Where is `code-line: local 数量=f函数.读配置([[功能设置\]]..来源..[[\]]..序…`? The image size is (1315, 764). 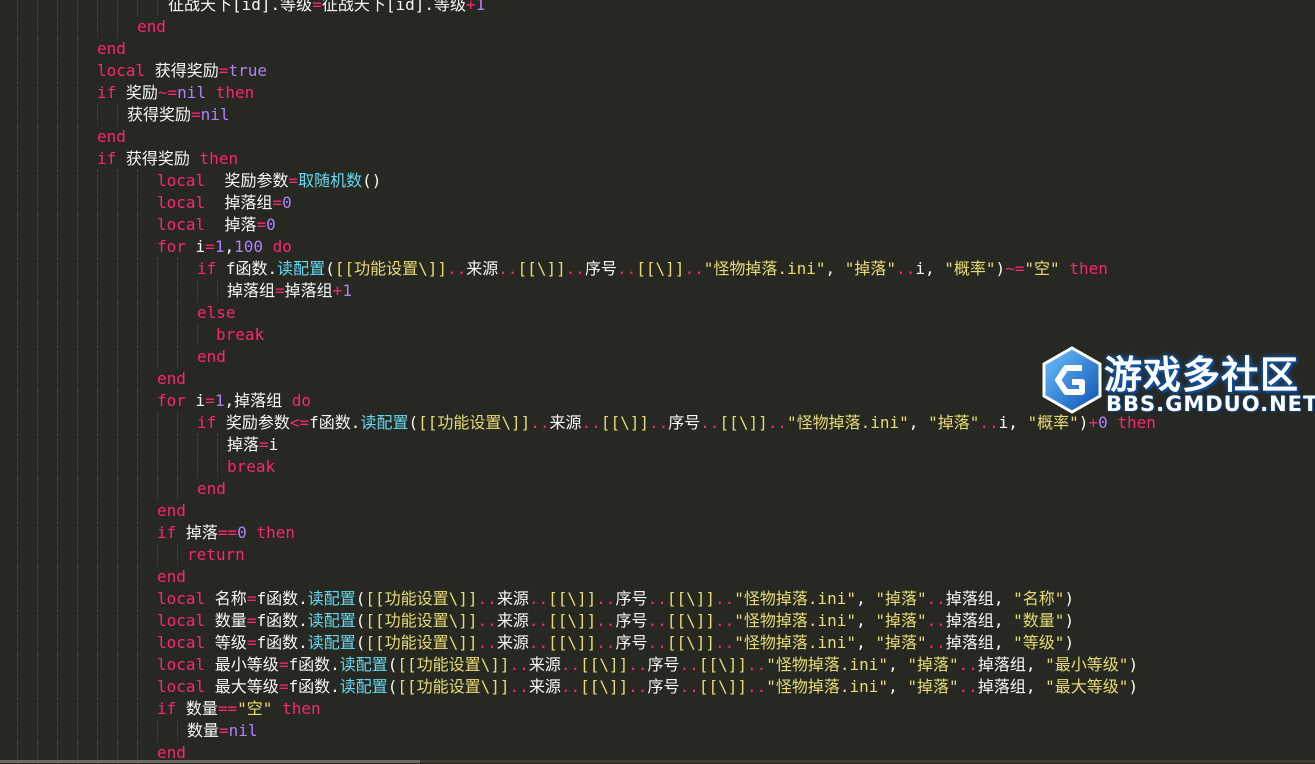 code-line: local 数量=f函数.读配置([[功能设置\]]..来源..[[\]]..序… is located at coordinates (657, 621).